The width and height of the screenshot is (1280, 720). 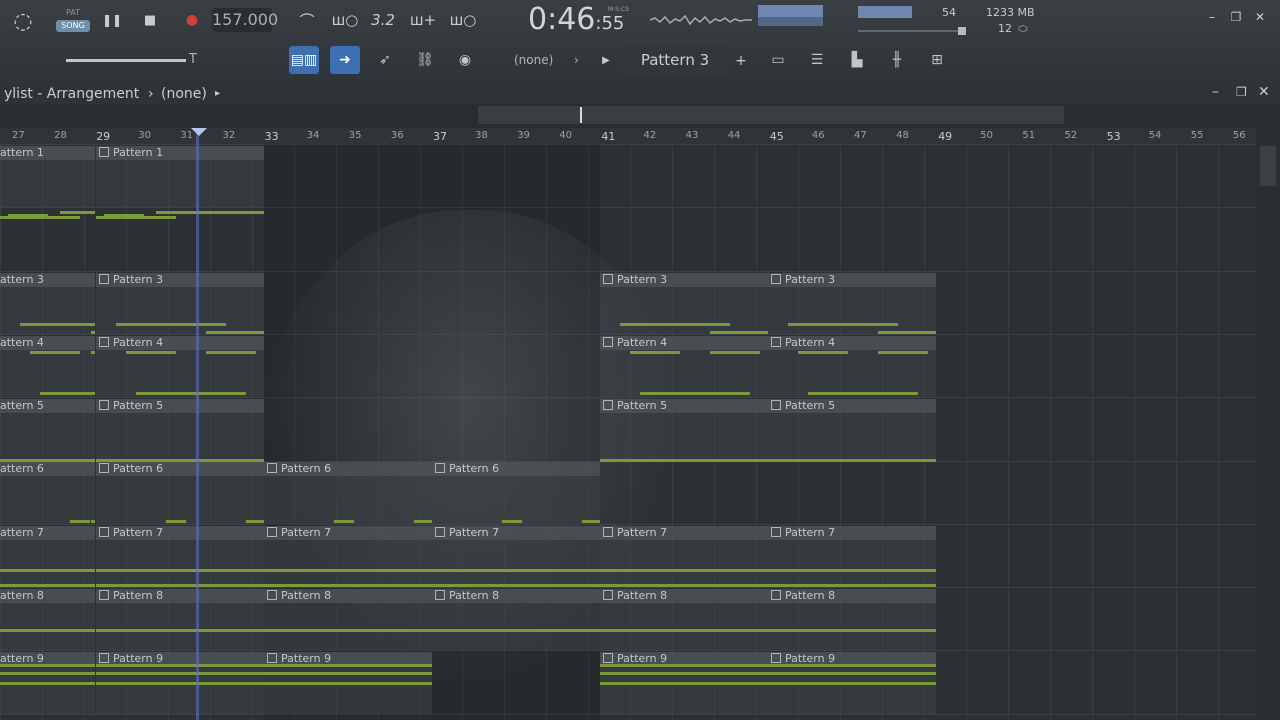 I want to click on piano-roll-icon: ▙, so click(x=857, y=60).